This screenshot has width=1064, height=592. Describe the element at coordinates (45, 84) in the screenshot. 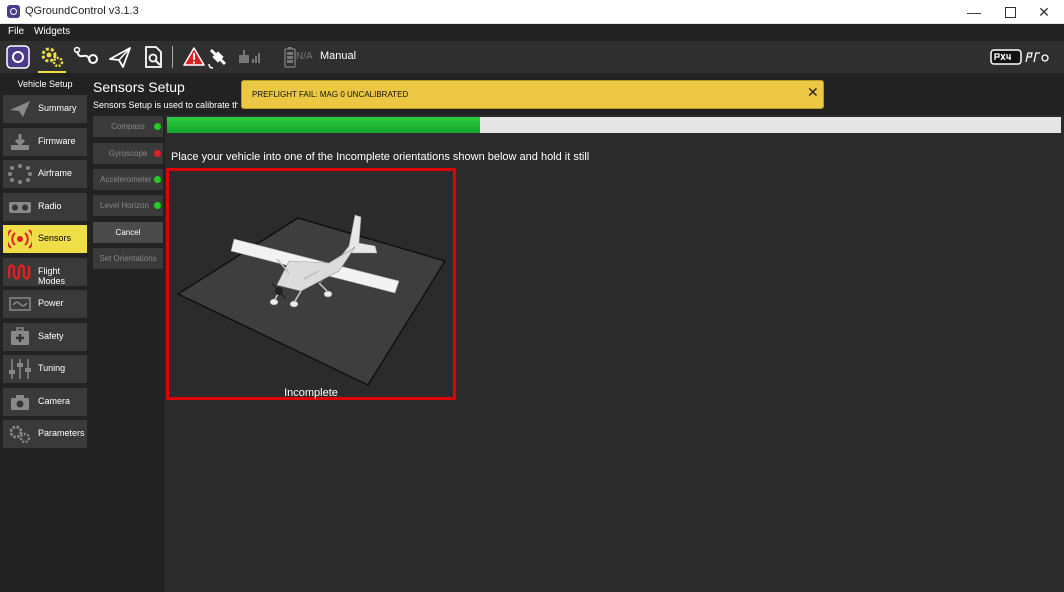

I see `sidebar-header: Vehicle Setup` at that location.